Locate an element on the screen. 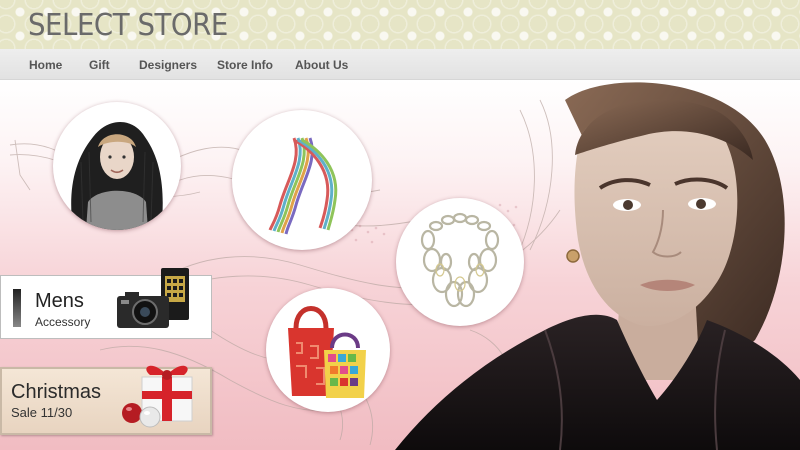 The image size is (800, 450). christmas-sale-promo: Christmas Sale 11/30 is located at coordinates (106, 400).